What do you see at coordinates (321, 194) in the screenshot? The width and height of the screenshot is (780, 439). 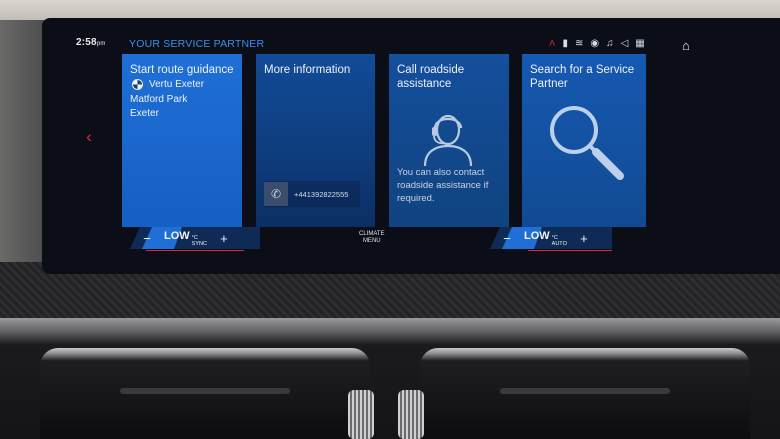 I see `phone-number: +441392822555` at bounding box center [321, 194].